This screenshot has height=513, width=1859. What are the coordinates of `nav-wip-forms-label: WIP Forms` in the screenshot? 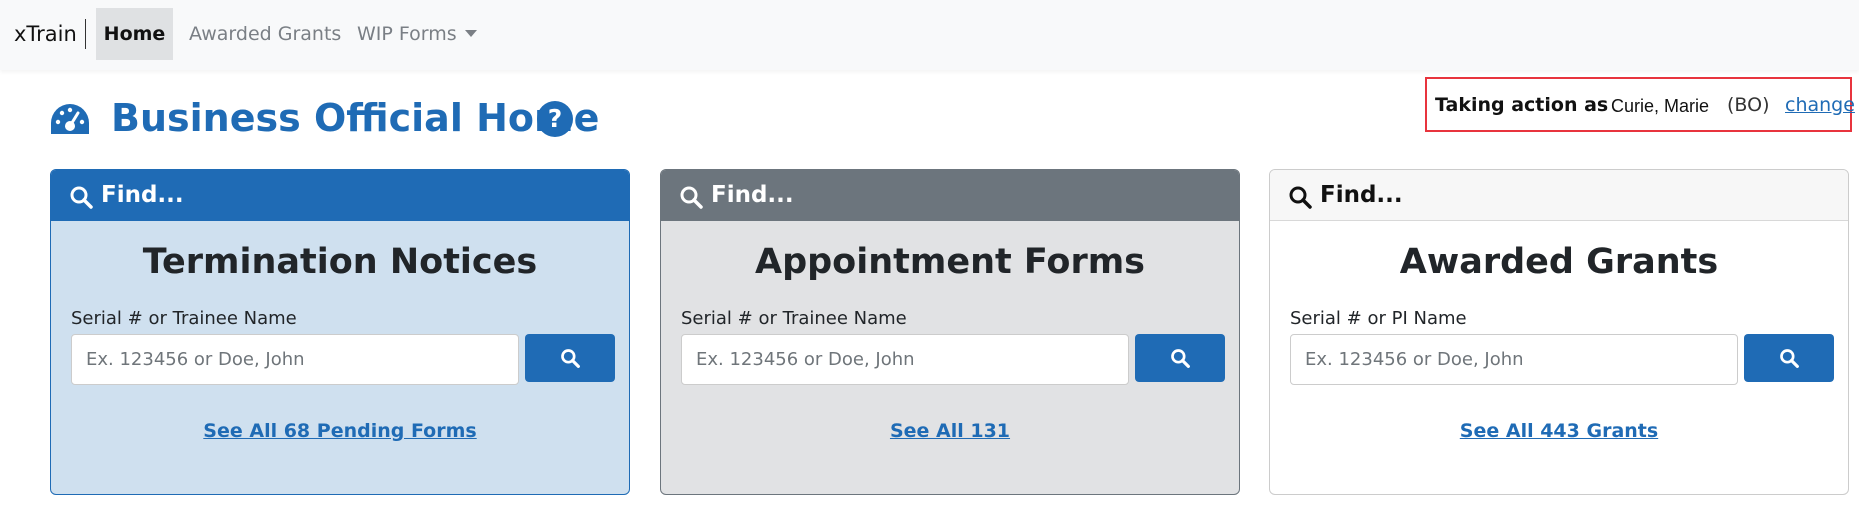 It's located at (407, 34).